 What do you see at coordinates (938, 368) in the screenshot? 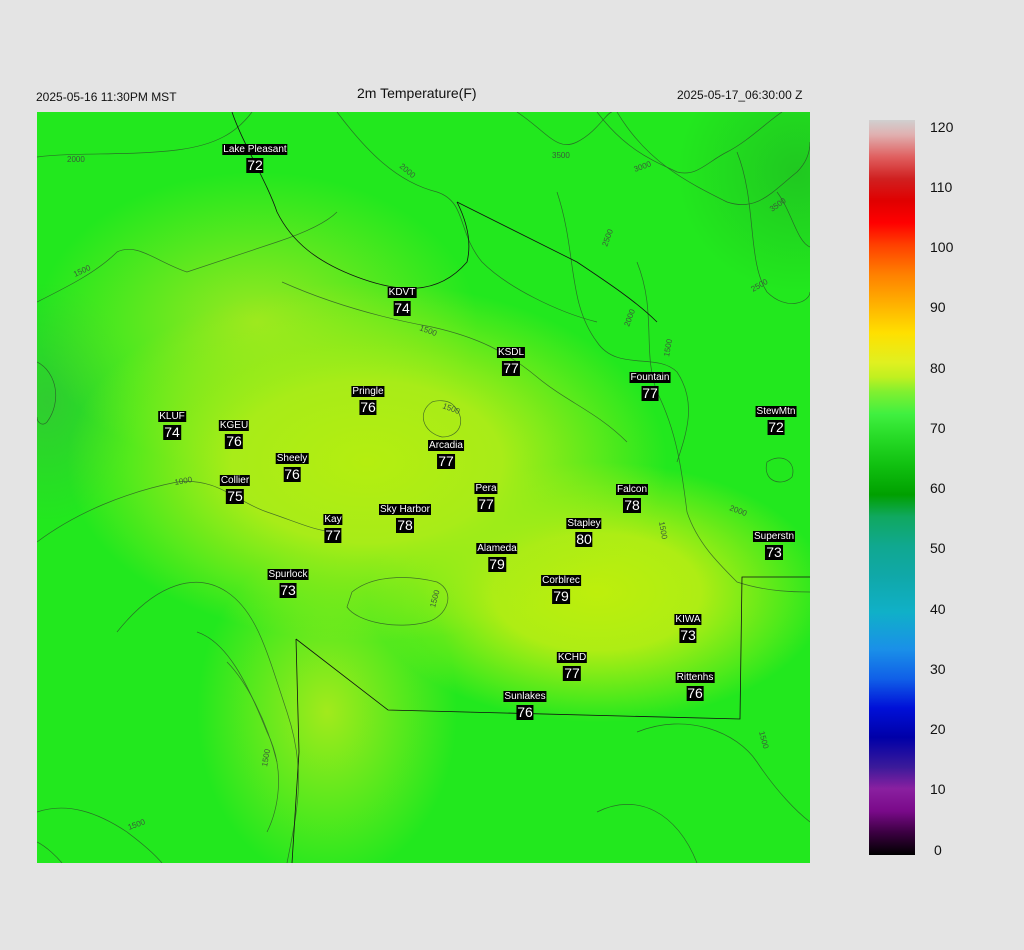
I see `colorbar-label: 80` at bounding box center [938, 368].